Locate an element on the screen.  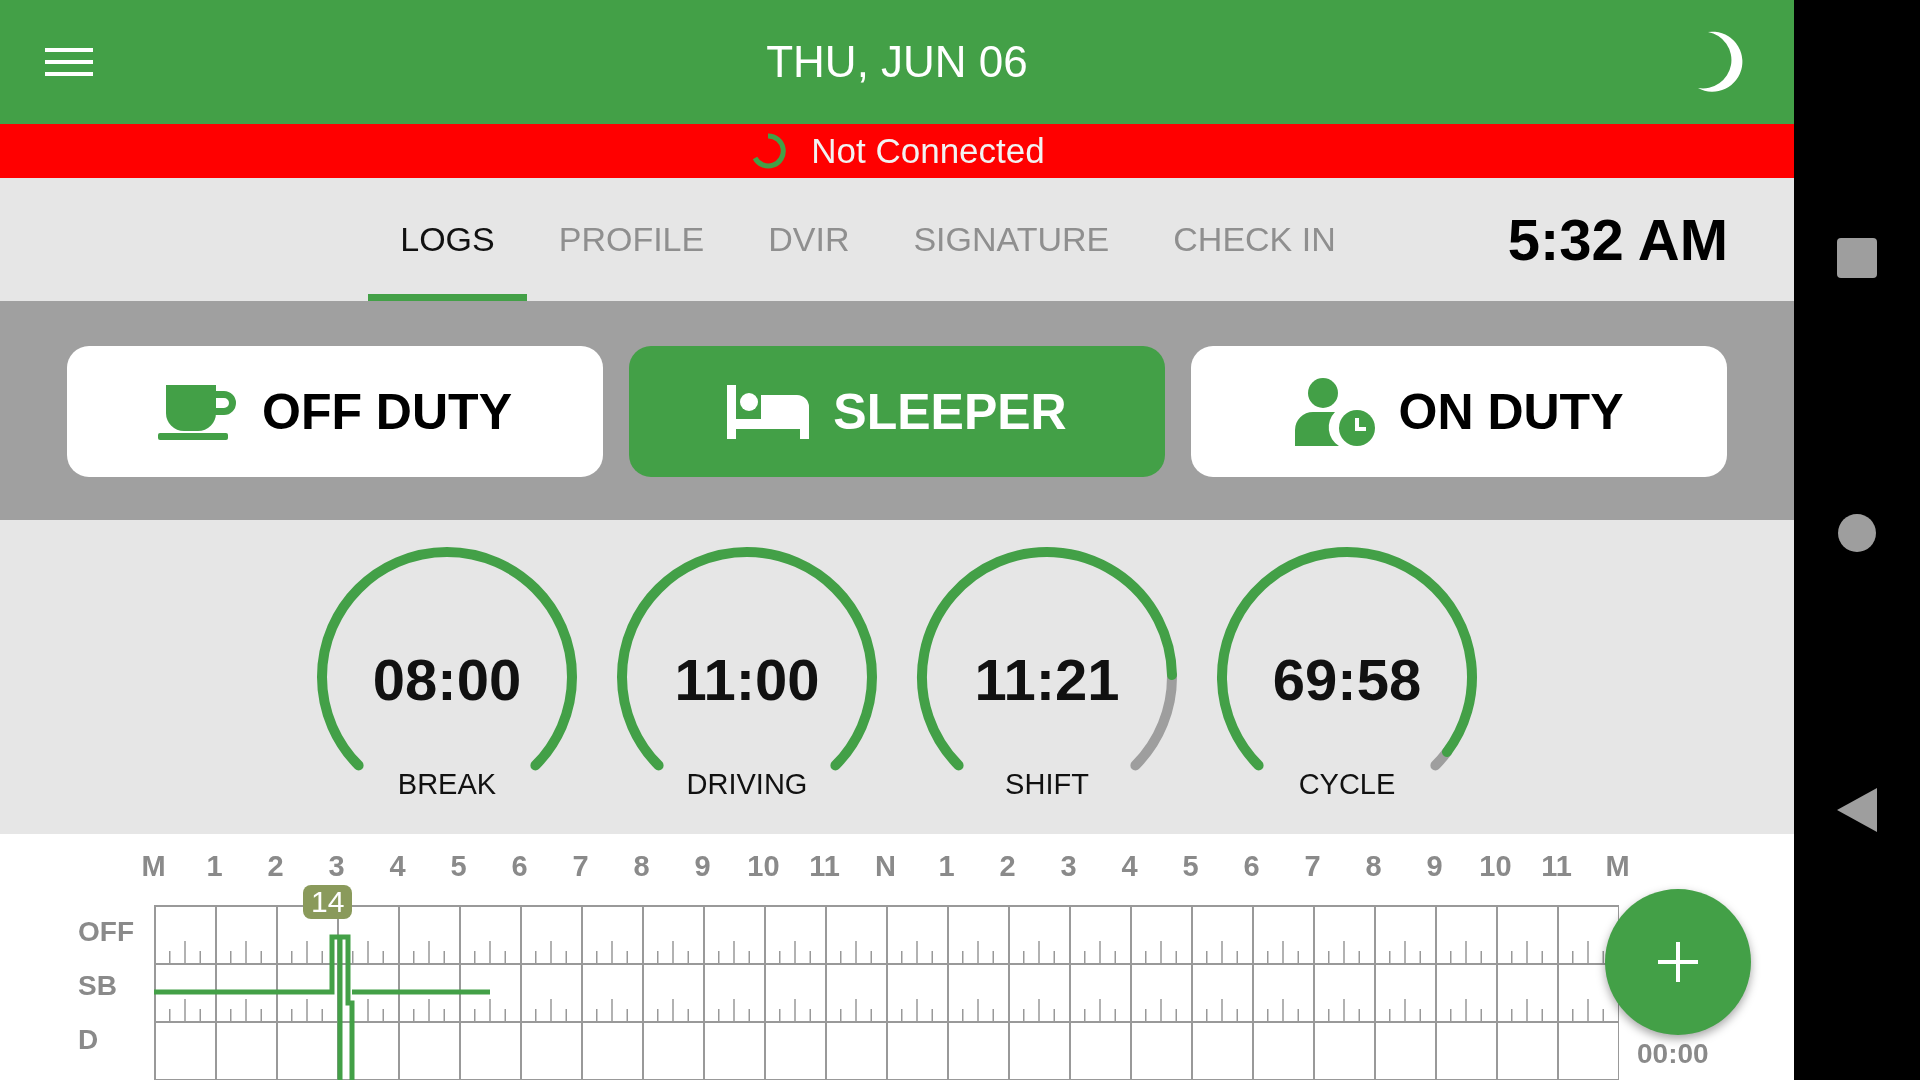
row-label: D is located at coordinates (89, 1040).